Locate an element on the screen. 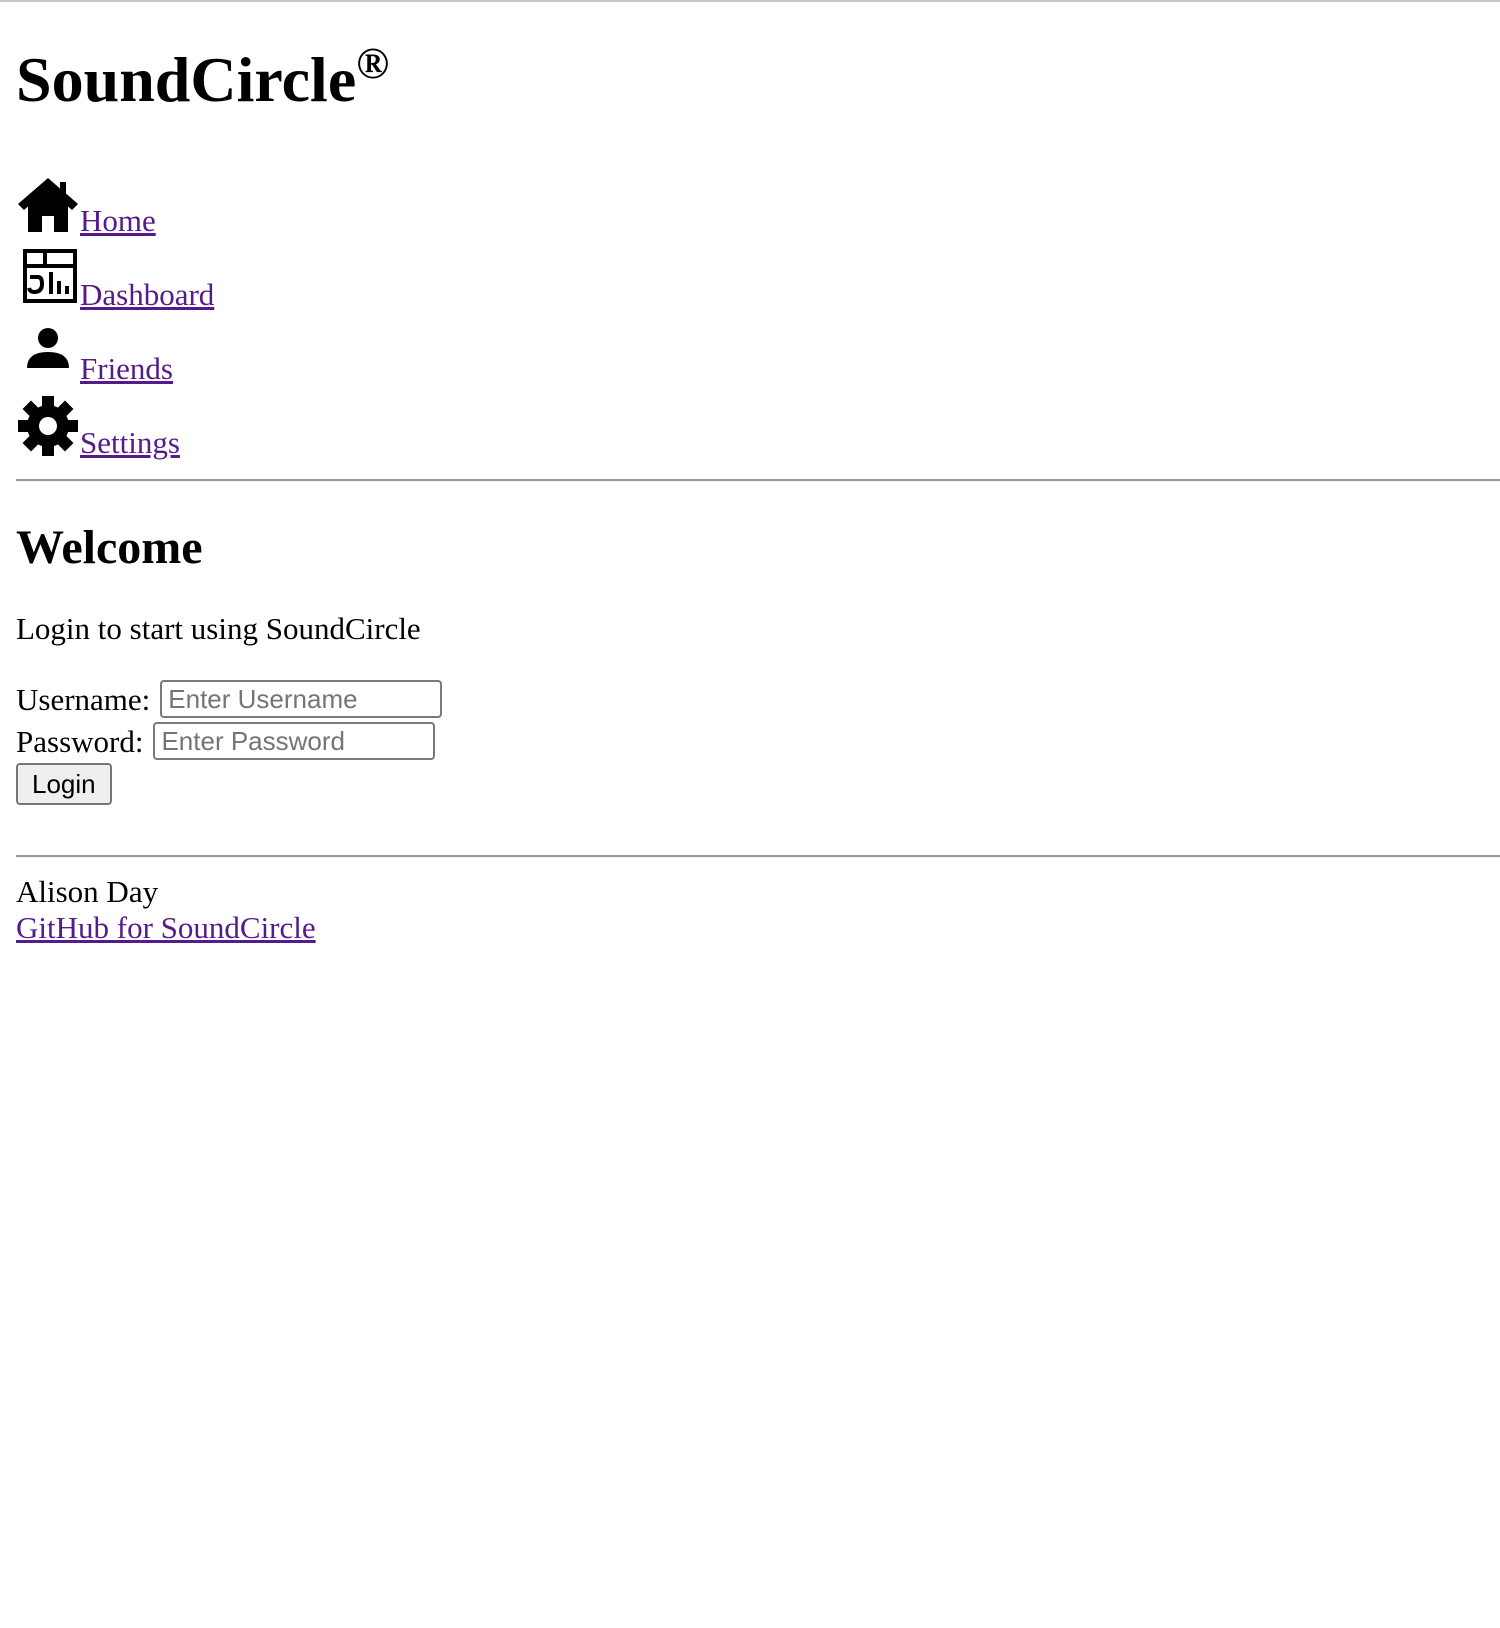 This screenshot has width=1500, height=1628. nav-link-dashboard: Dashboard is located at coordinates (147, 294).